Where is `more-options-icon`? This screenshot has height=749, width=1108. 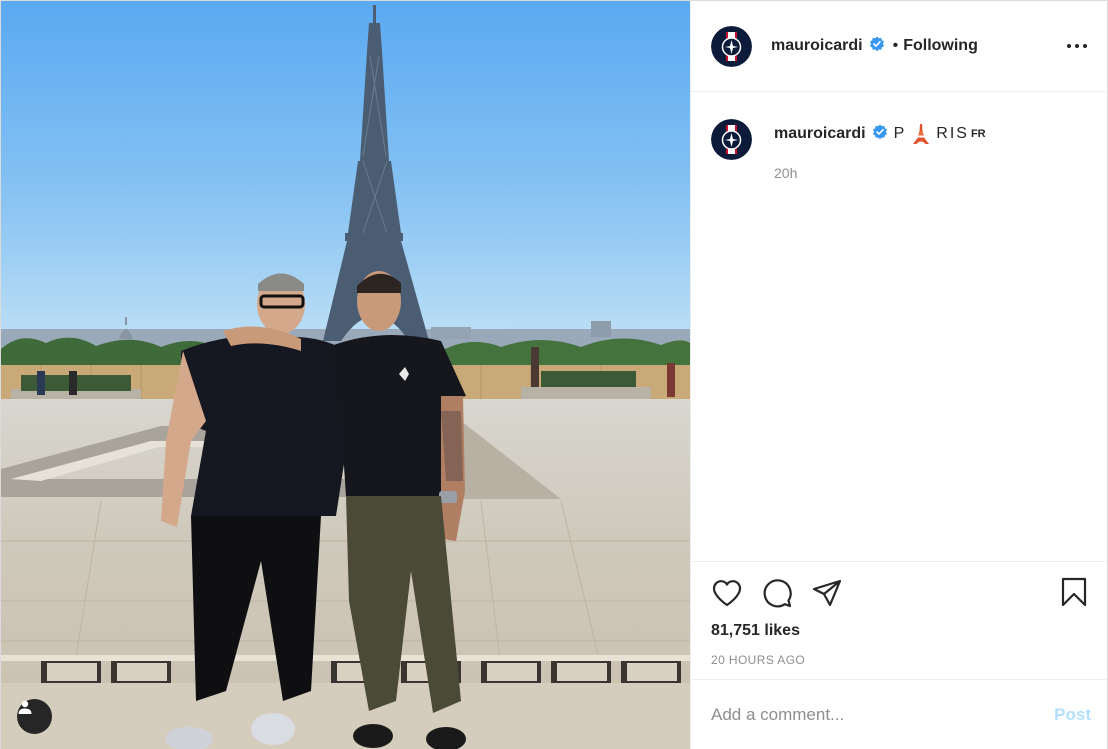
more-options-icon is located at coordinates (1077, 46).